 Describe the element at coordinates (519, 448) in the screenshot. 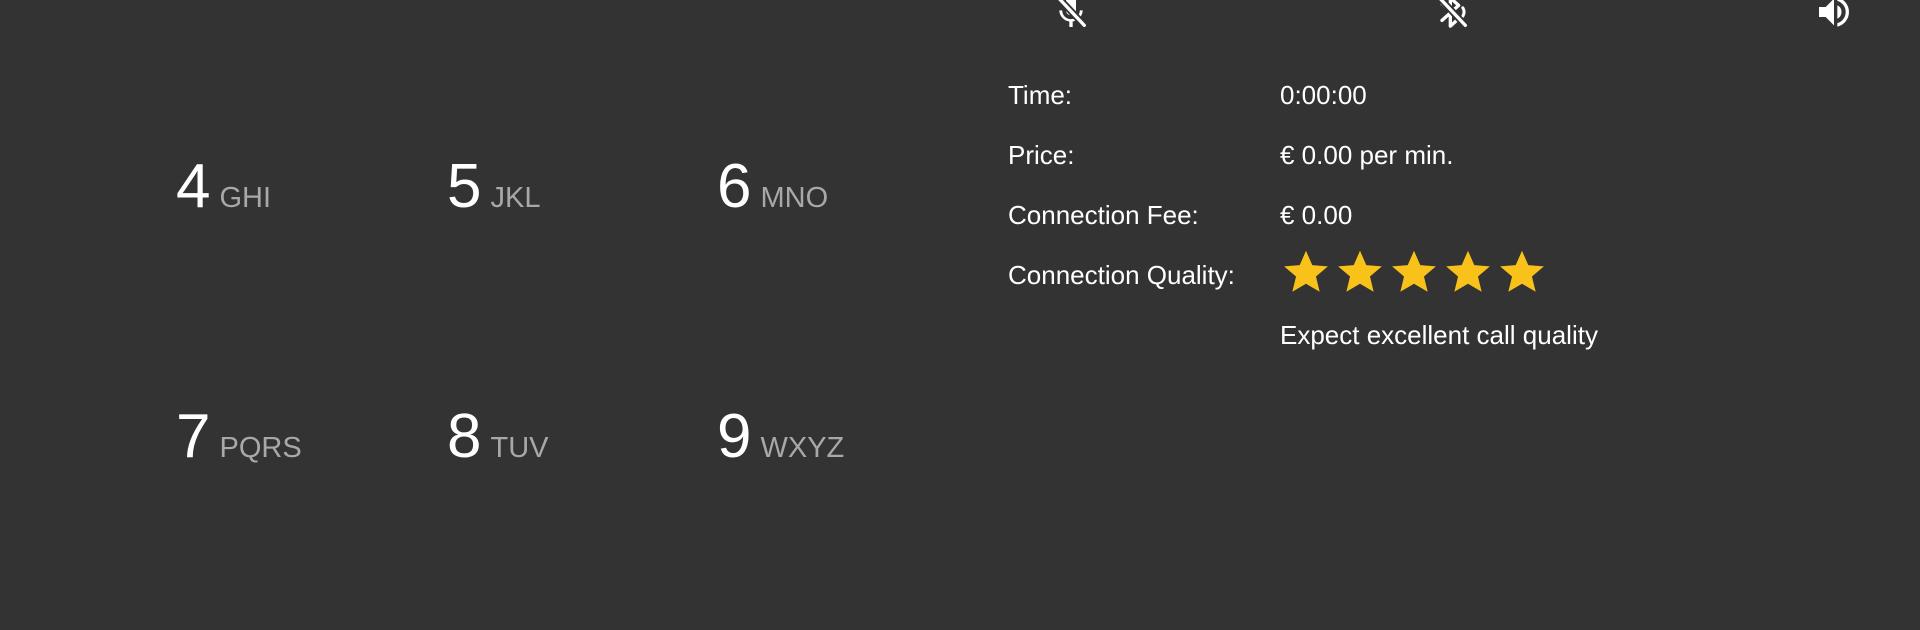

I see `dial-key-letters: TUV` at that location.